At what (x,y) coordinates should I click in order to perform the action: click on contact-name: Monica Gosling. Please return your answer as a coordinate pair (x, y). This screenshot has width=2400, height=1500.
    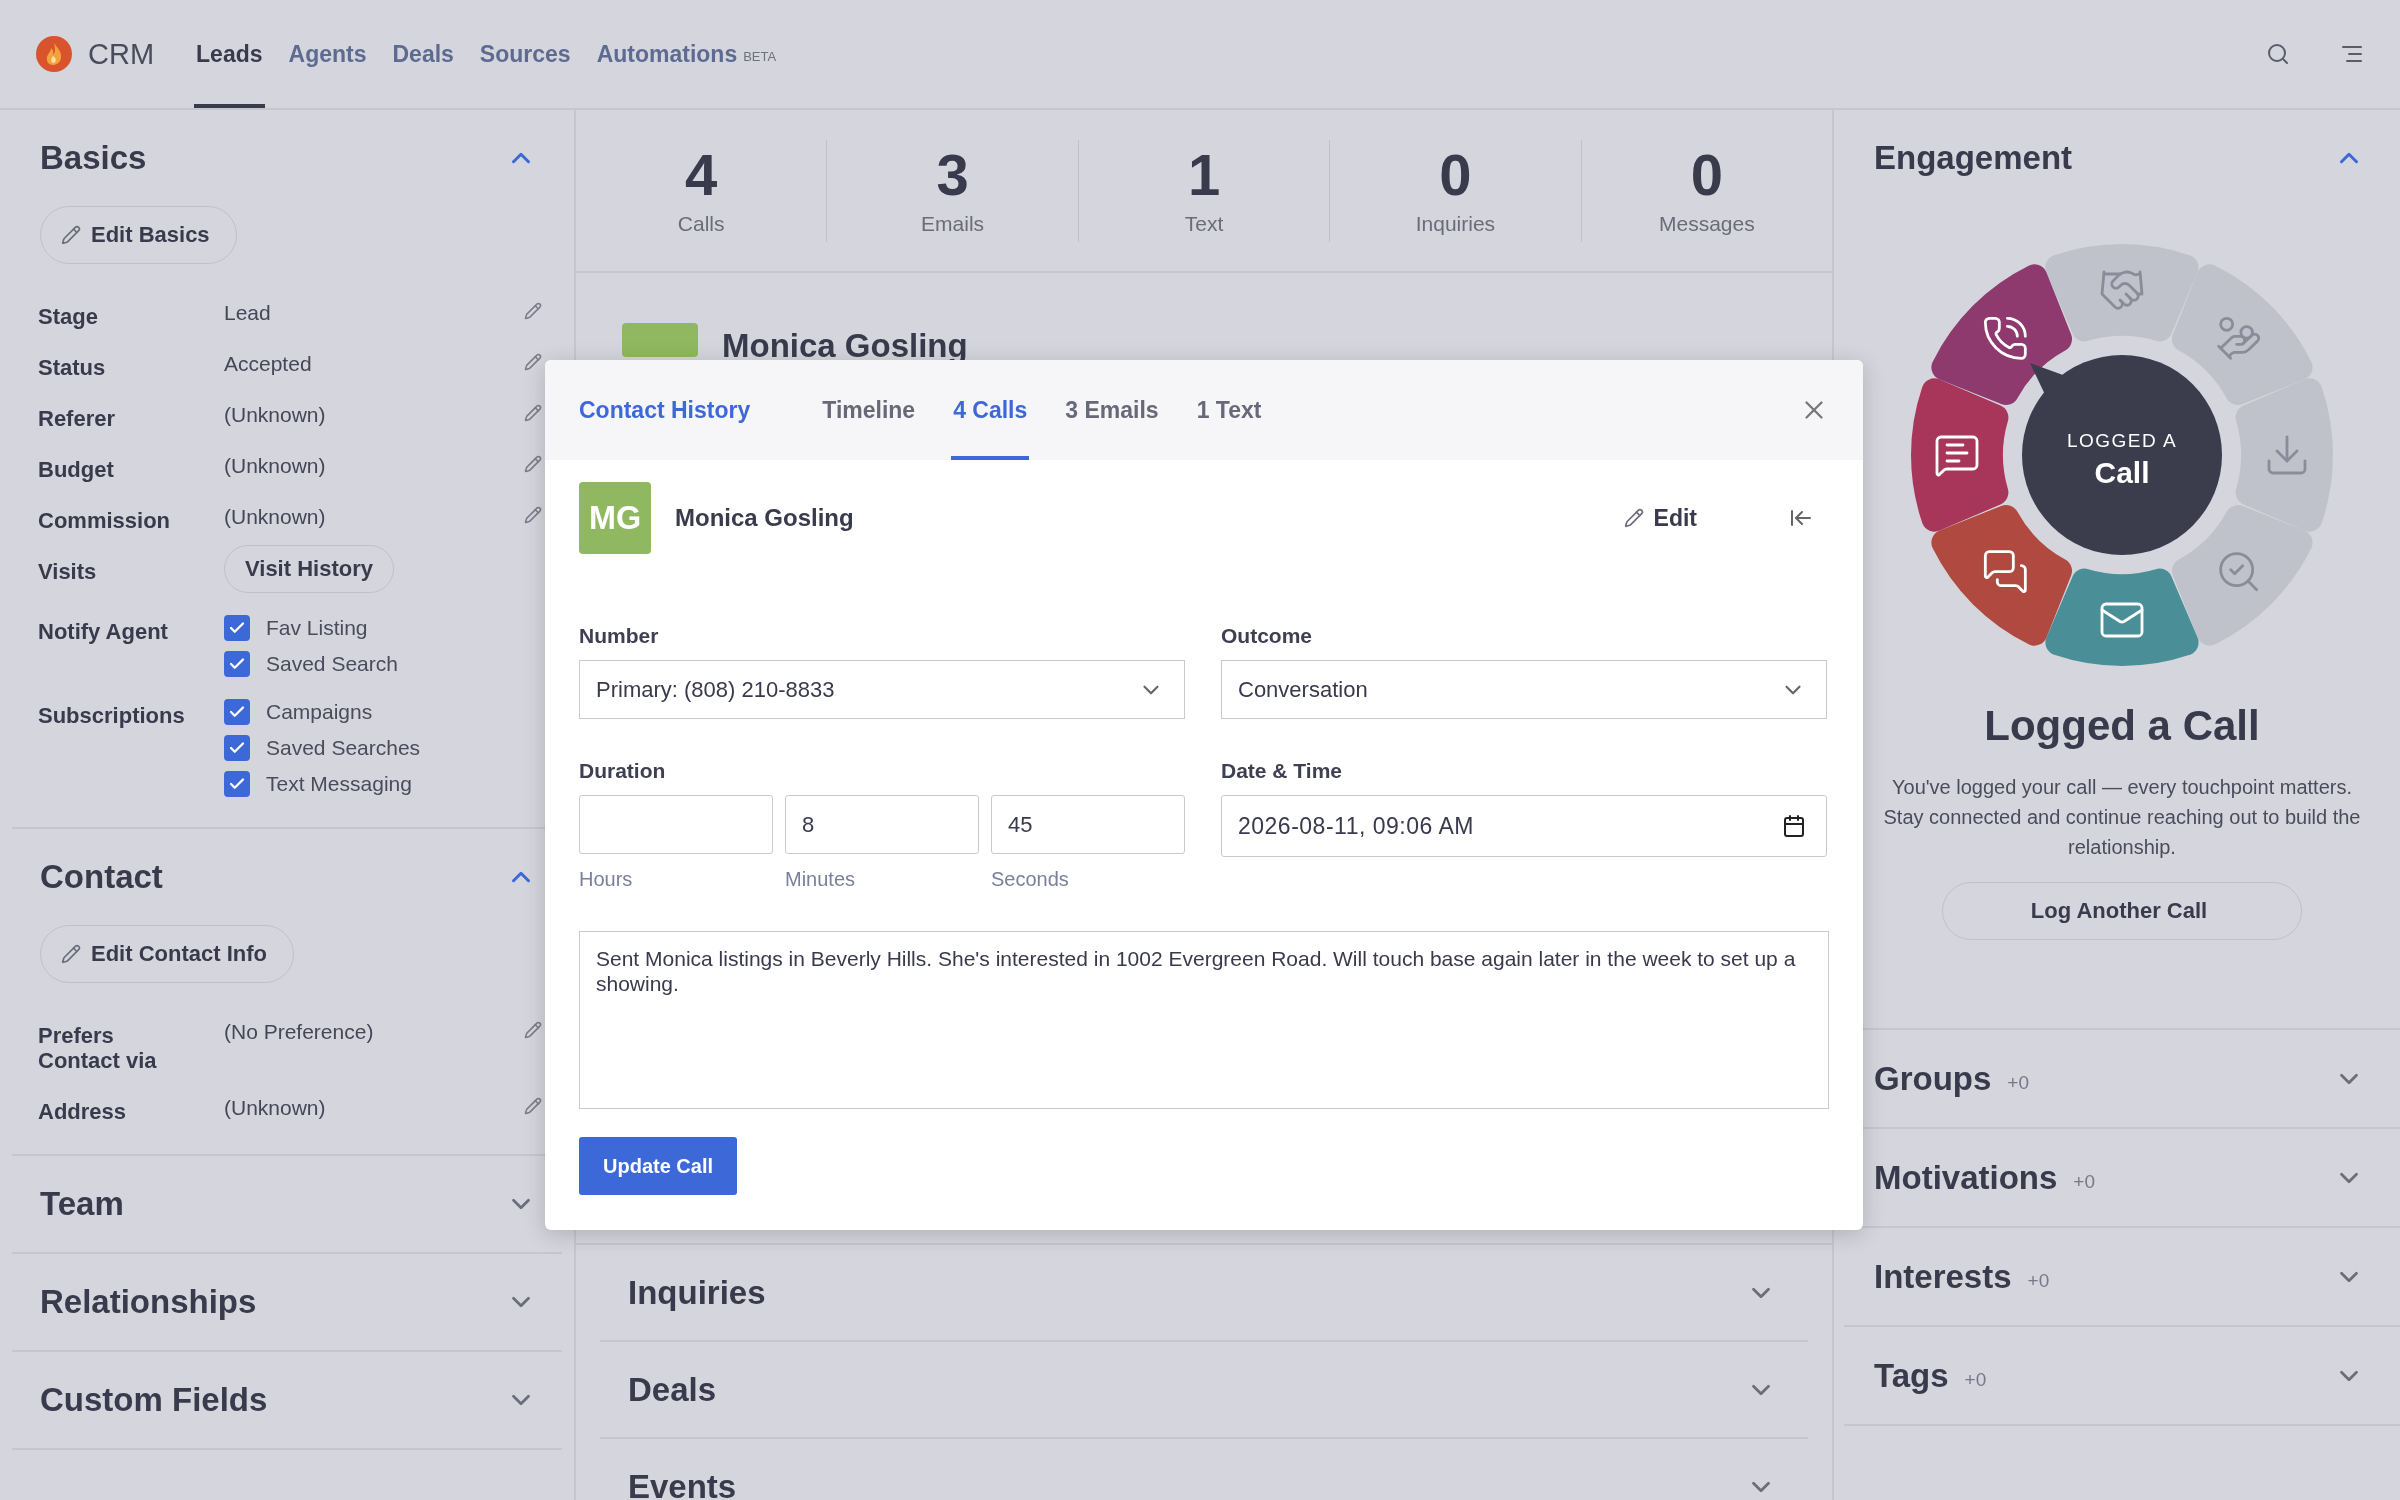
    Looking at the image, I should click on (764, 518).